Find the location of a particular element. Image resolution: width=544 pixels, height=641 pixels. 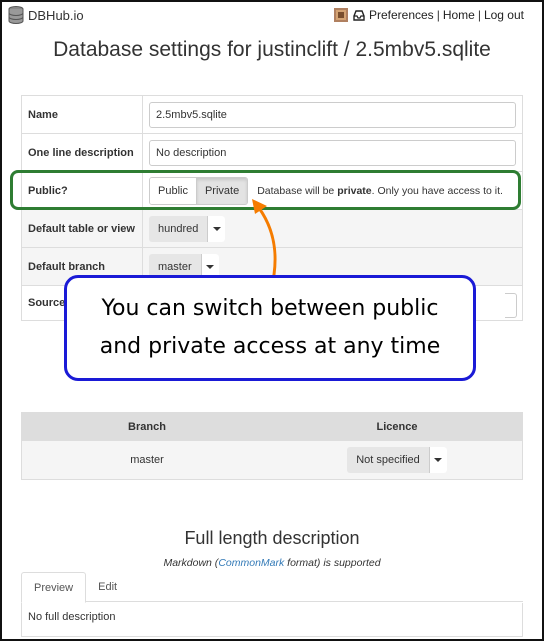

avatar is located at coordinates (340, 15).